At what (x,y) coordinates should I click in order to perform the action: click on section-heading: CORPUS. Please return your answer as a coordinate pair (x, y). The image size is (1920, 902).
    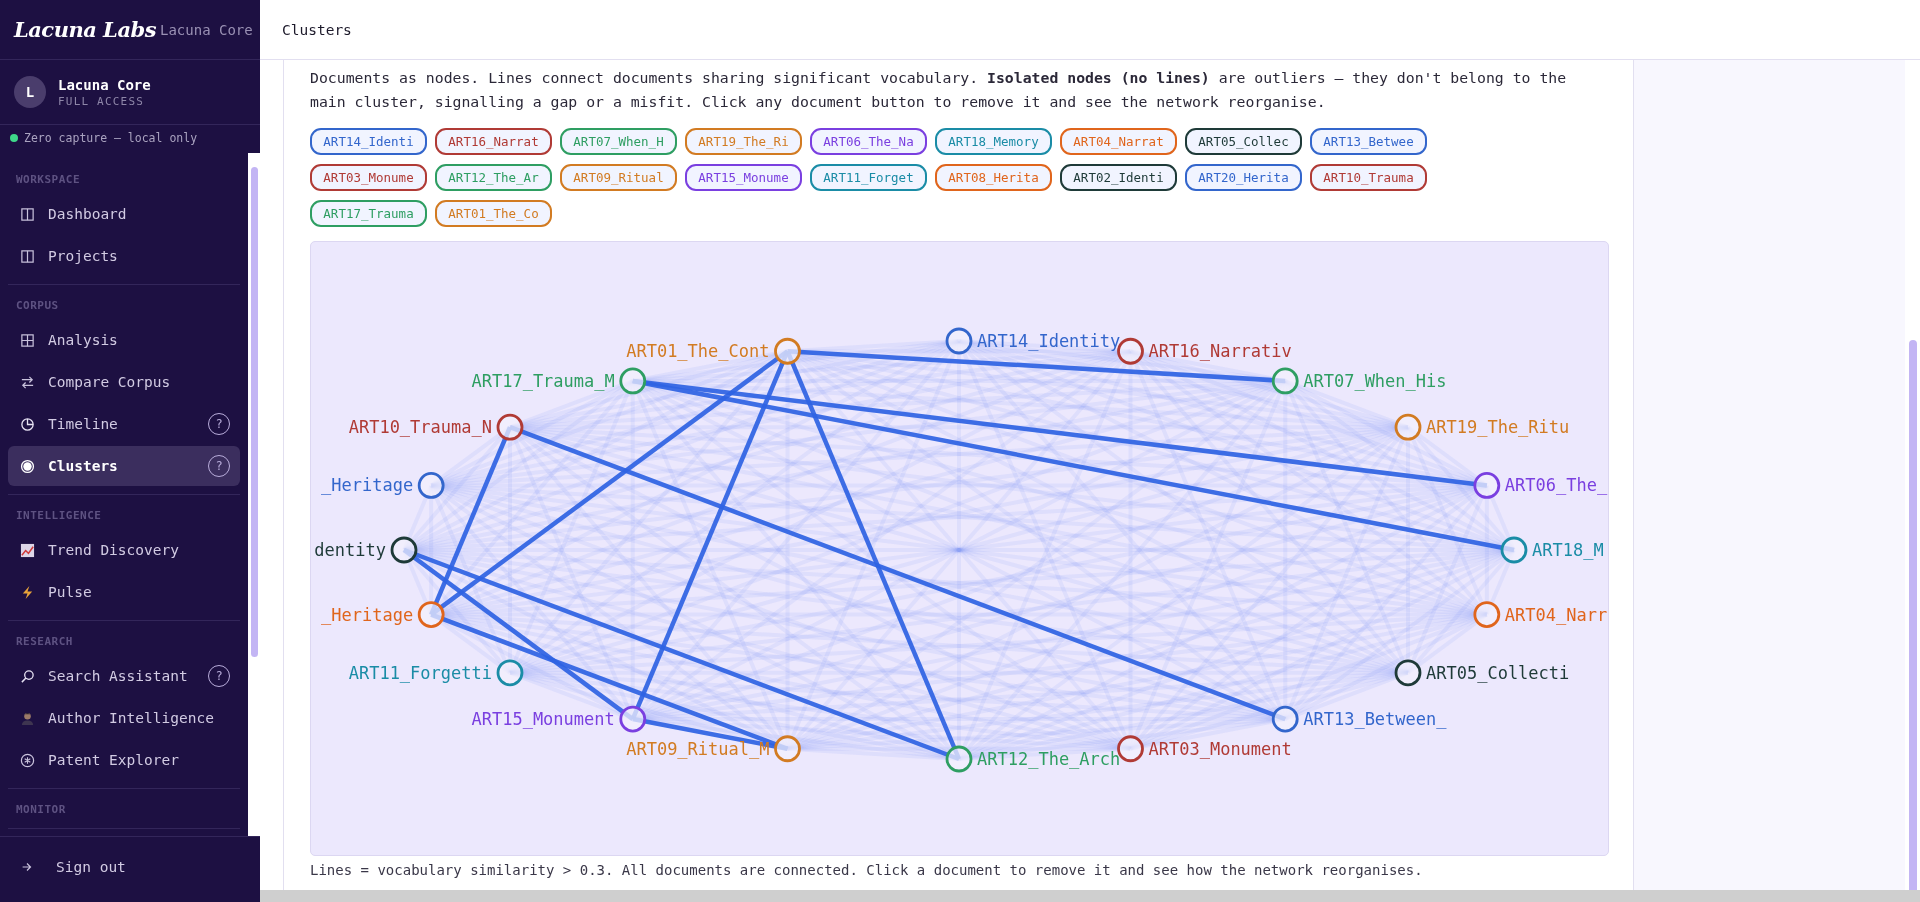
    Looking at the image, I should click on (37, 306).